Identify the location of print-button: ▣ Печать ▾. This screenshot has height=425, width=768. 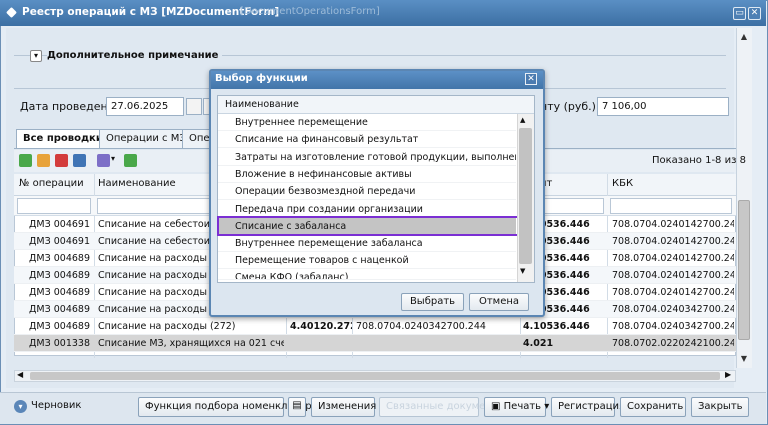
(517, 407).